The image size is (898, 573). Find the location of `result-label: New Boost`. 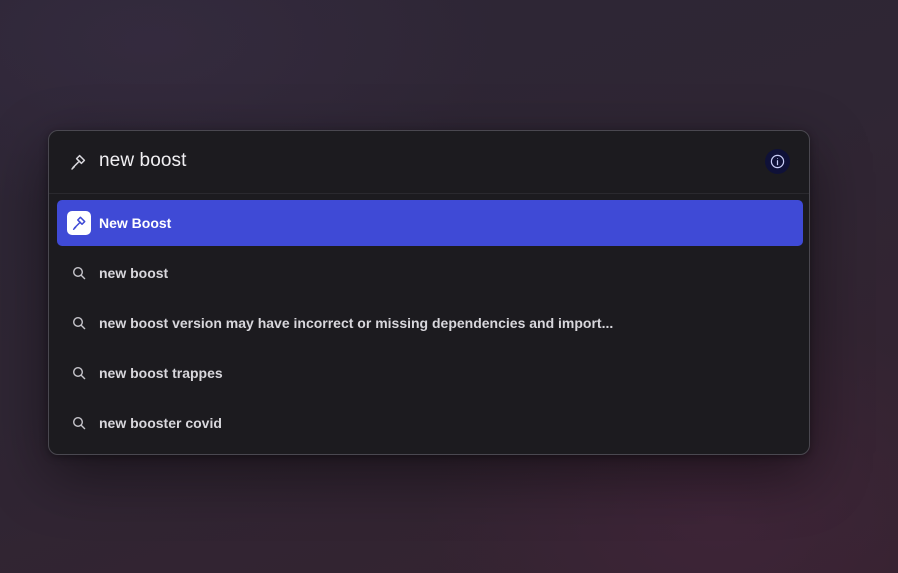

result-label: New Boost is located at coordinates (135, 223).